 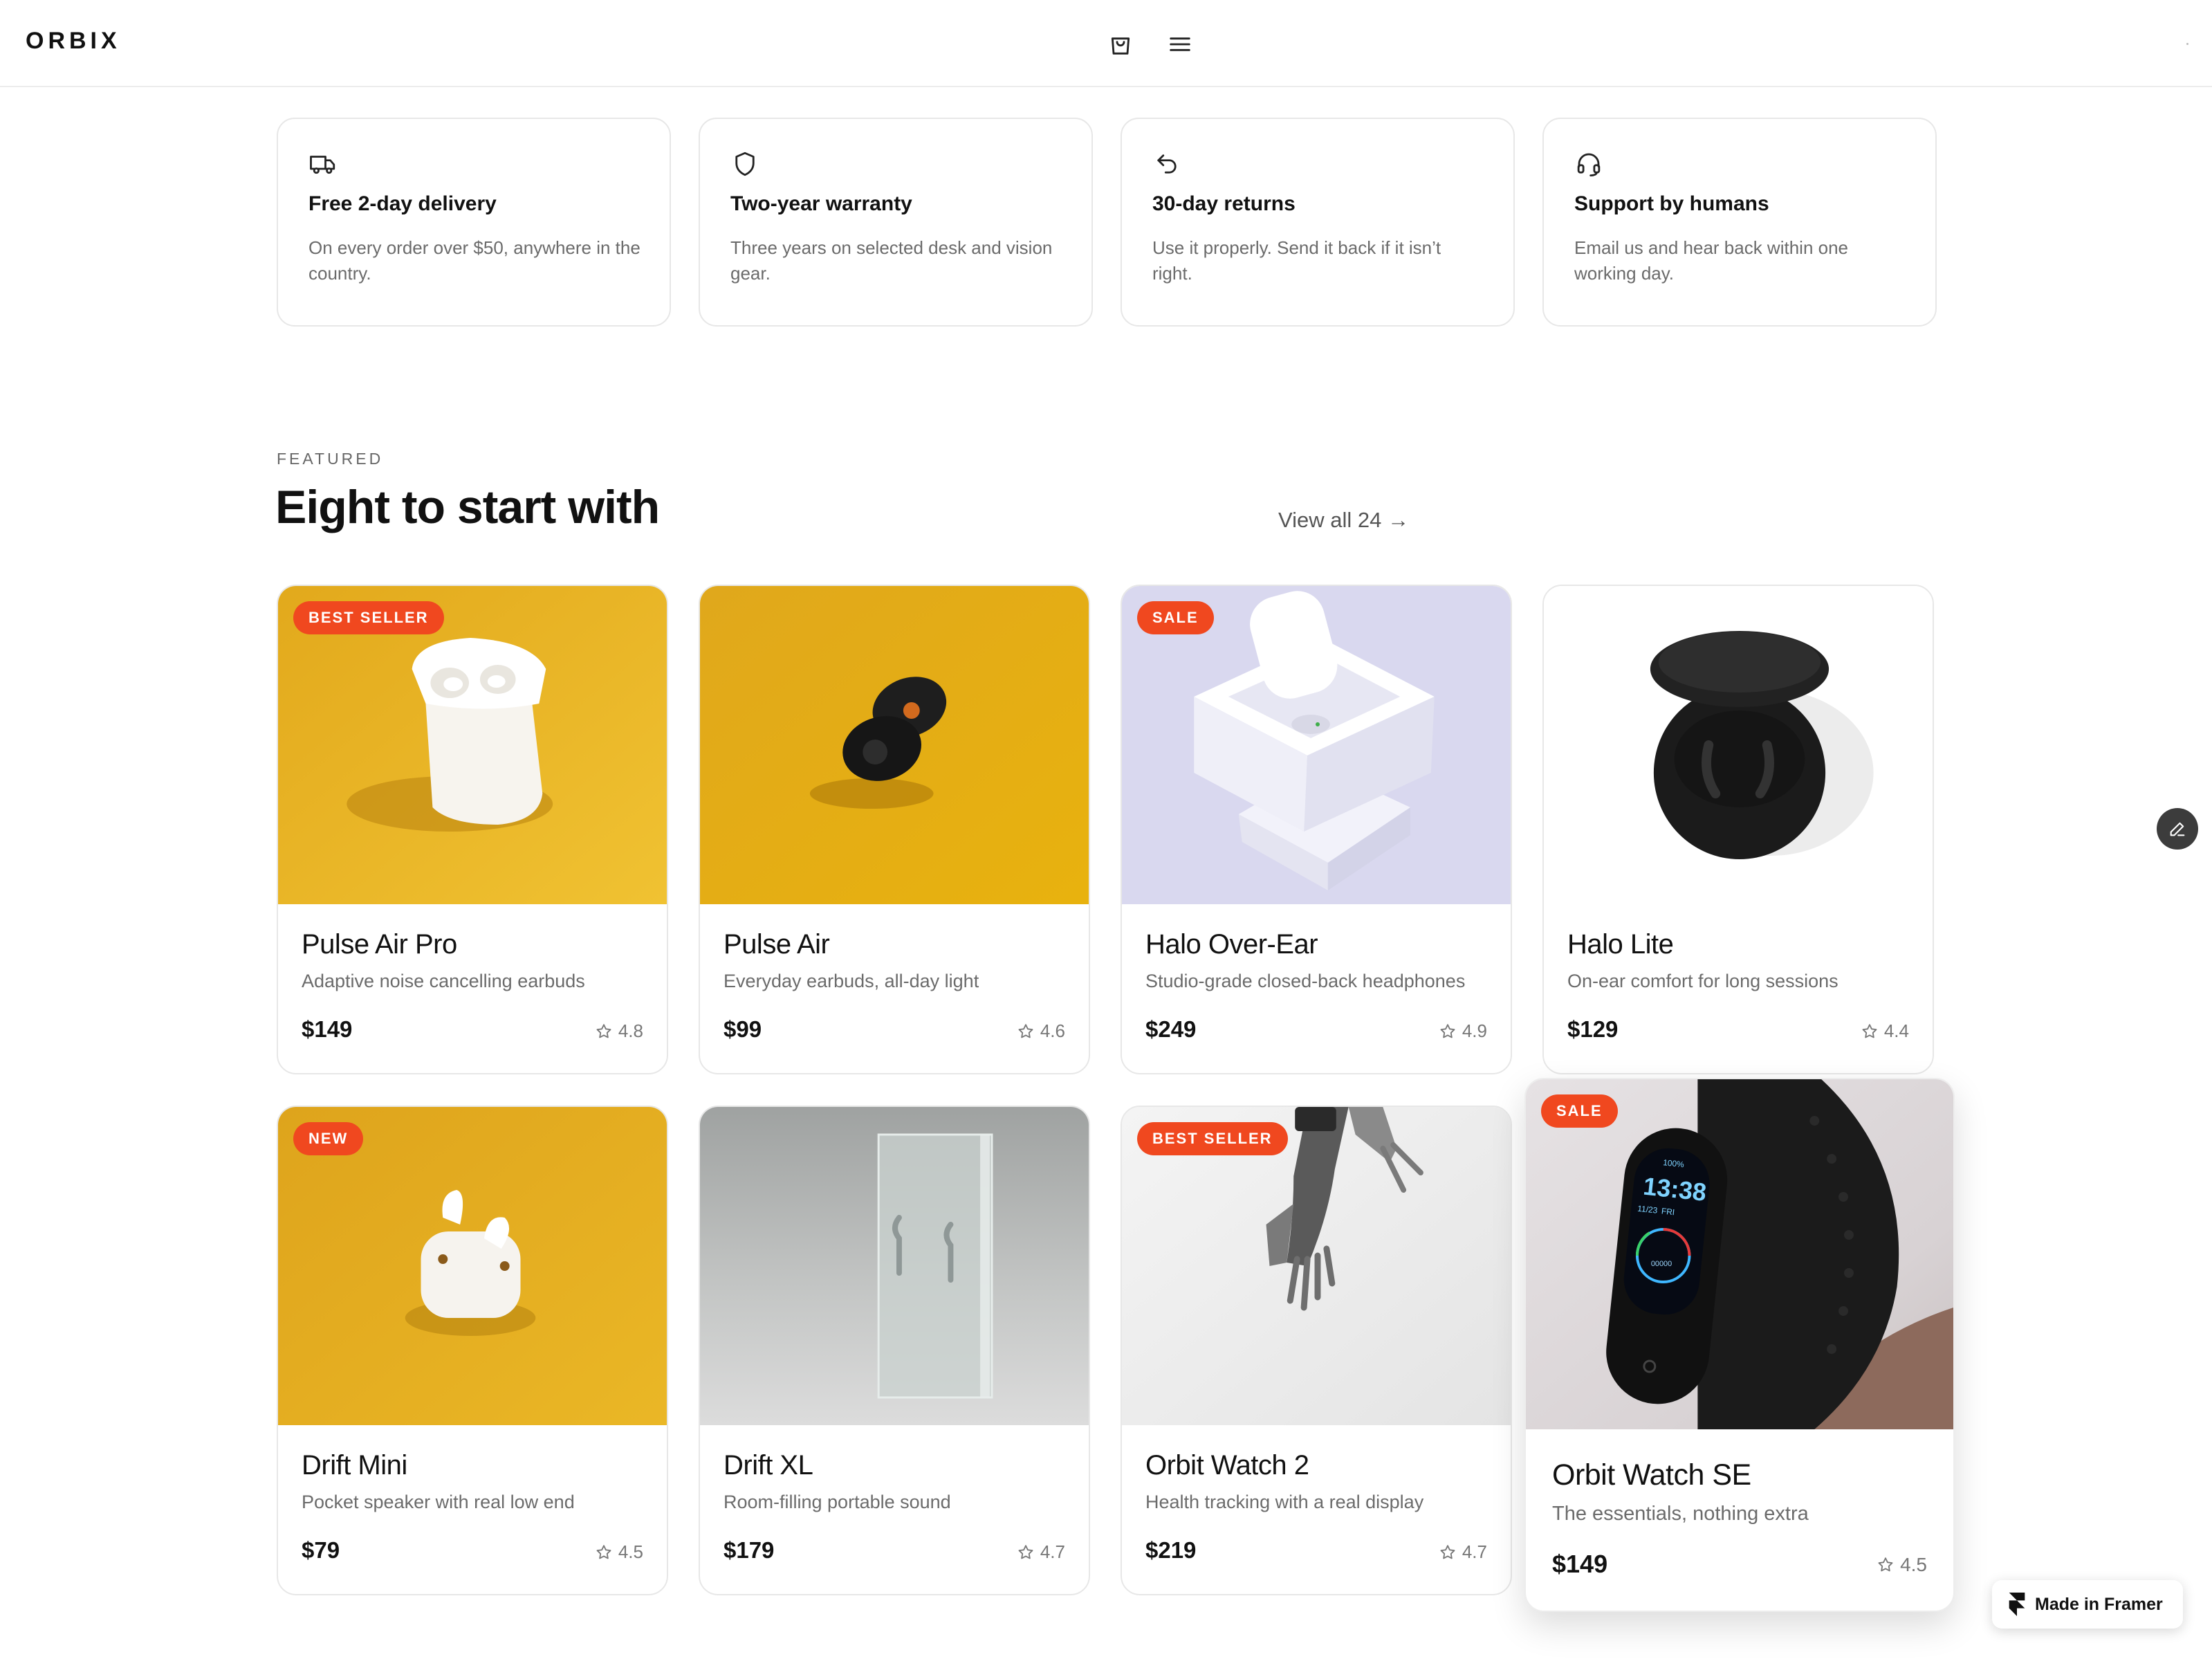 What do you see at coordinates (331, 459) in the screenshot?
I see `section-eyebrow: FEATURED` at bounding box center [331, 459].